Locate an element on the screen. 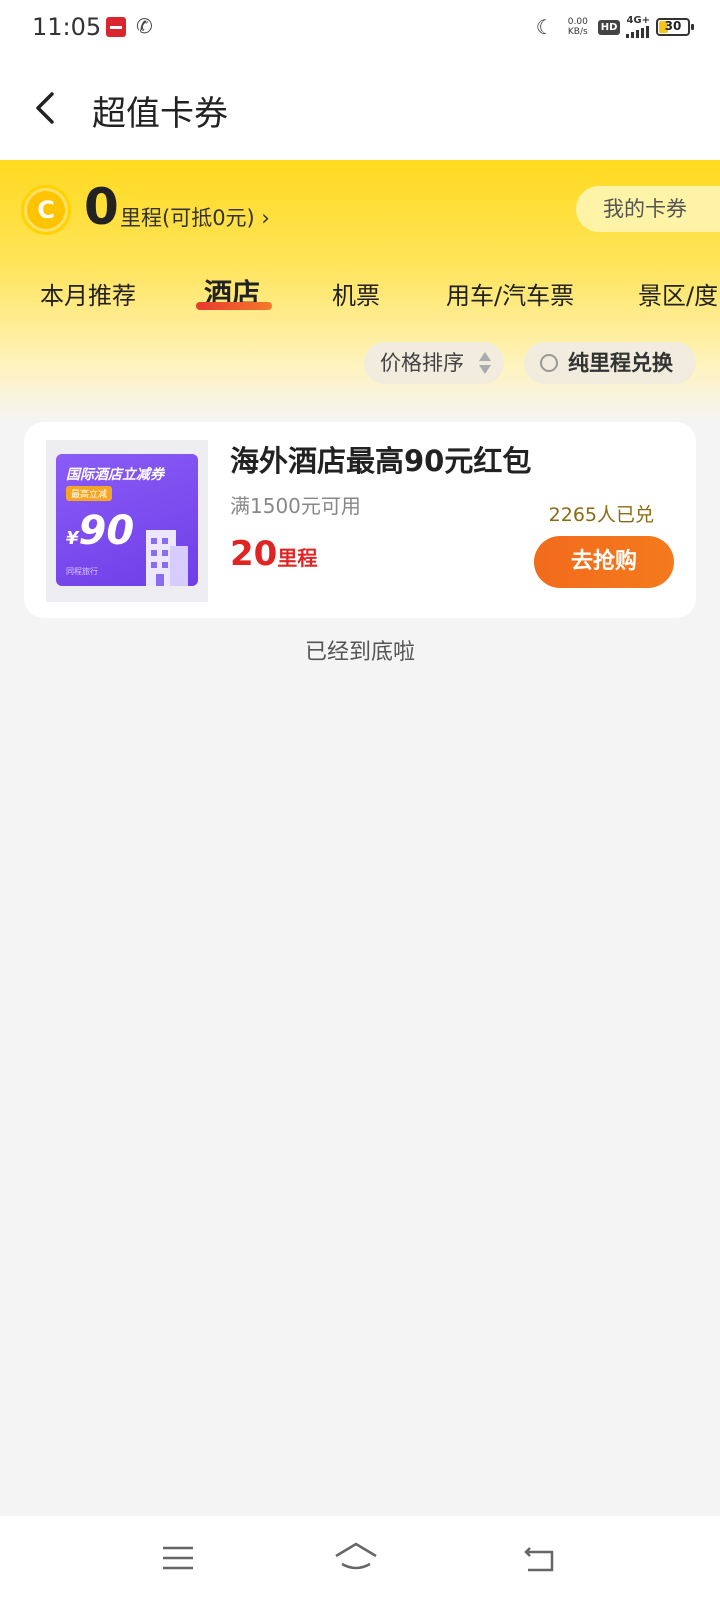  tab-monthly-recommend: 本月推荐 is located at coordinates (88, 293).